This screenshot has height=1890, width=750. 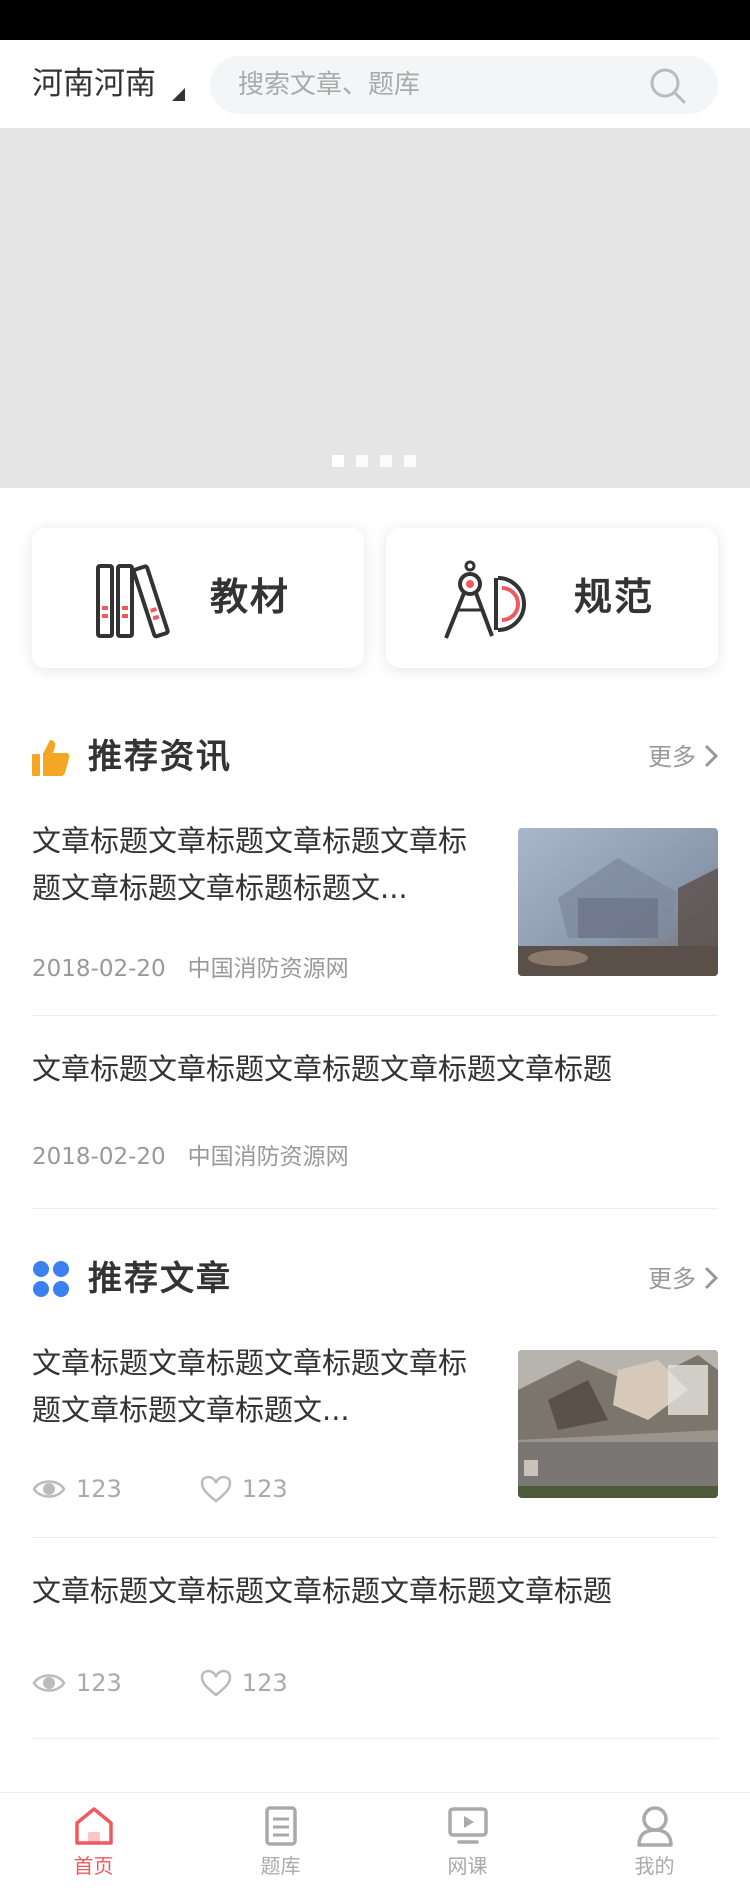 What do you see at coordinates (668, 86) in the screenshot?
I see `search-icon` at bounding box center [668, 86].